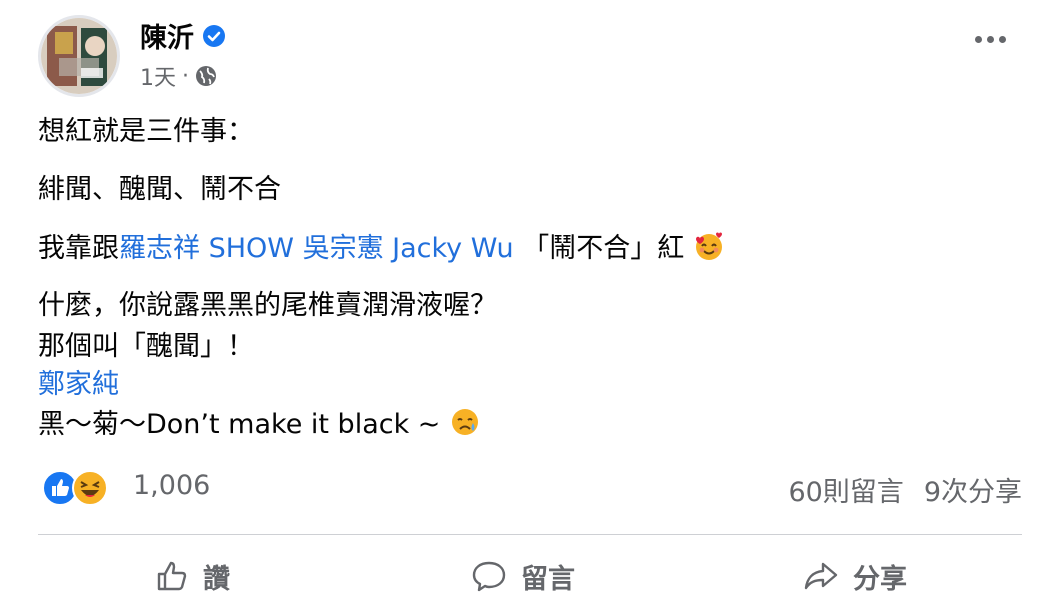 The image size is (1060, 598). I want to click on author-avatar, so click(79, 56).